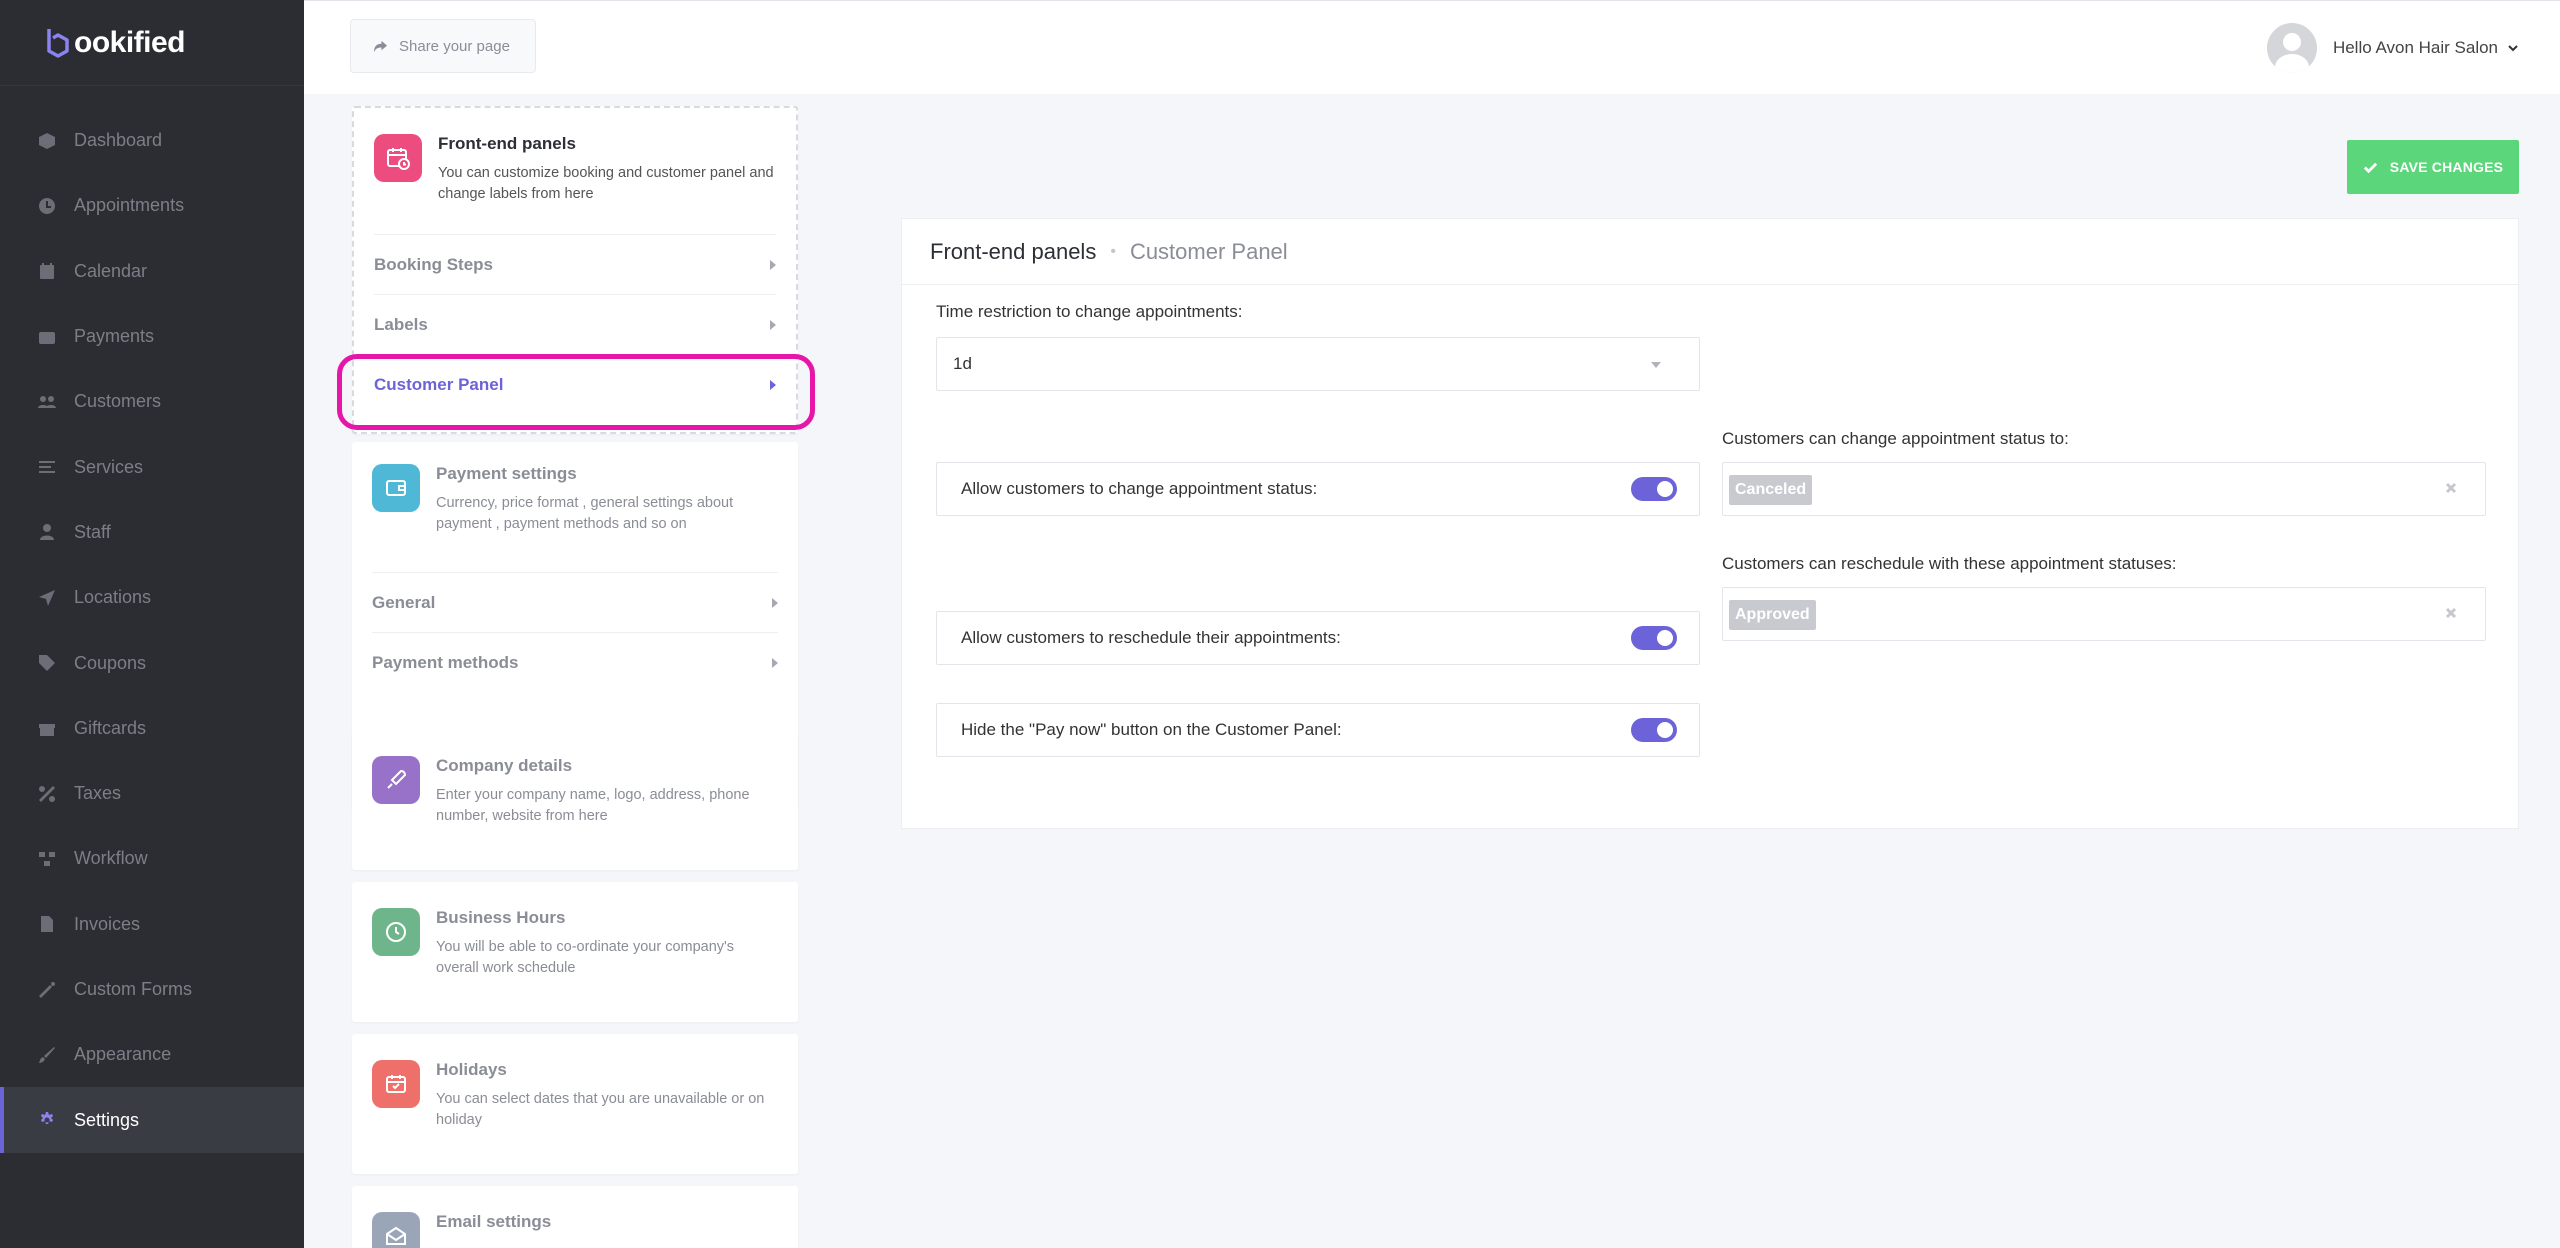  What do you see at coordinates (123, 1054) in the screenshot?
I see `sidebar-item-label: Appearance` at bounding box center [123, 1054].